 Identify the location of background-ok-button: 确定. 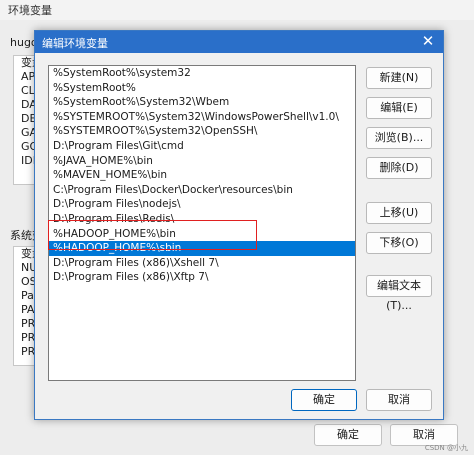
(348, 435).